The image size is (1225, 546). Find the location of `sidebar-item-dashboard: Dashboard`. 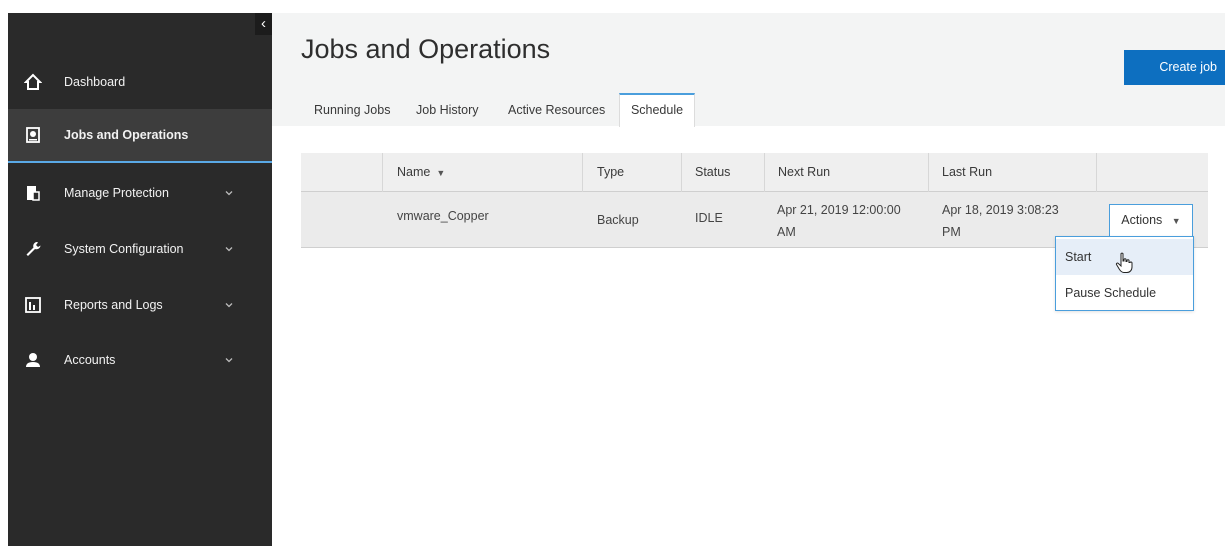

sidebar-item-dashboard: Dashboard is located at coordinates (140, 82).